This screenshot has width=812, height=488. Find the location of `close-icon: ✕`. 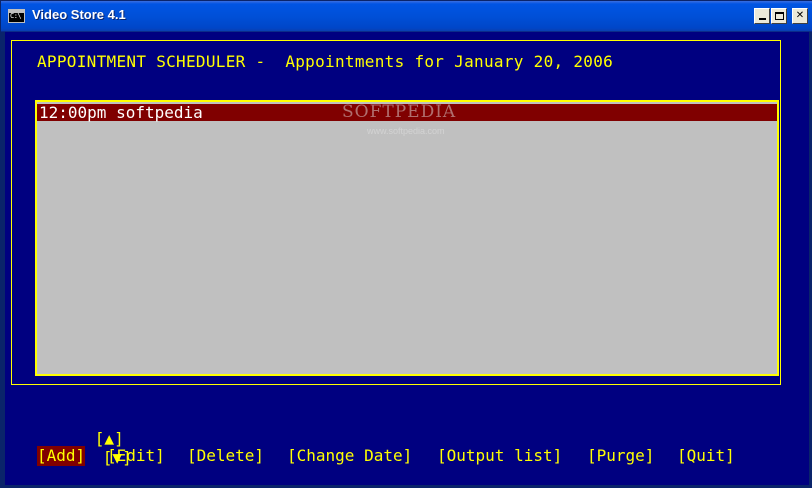

close-icon: ✕ is located at coordinates (800, 15).